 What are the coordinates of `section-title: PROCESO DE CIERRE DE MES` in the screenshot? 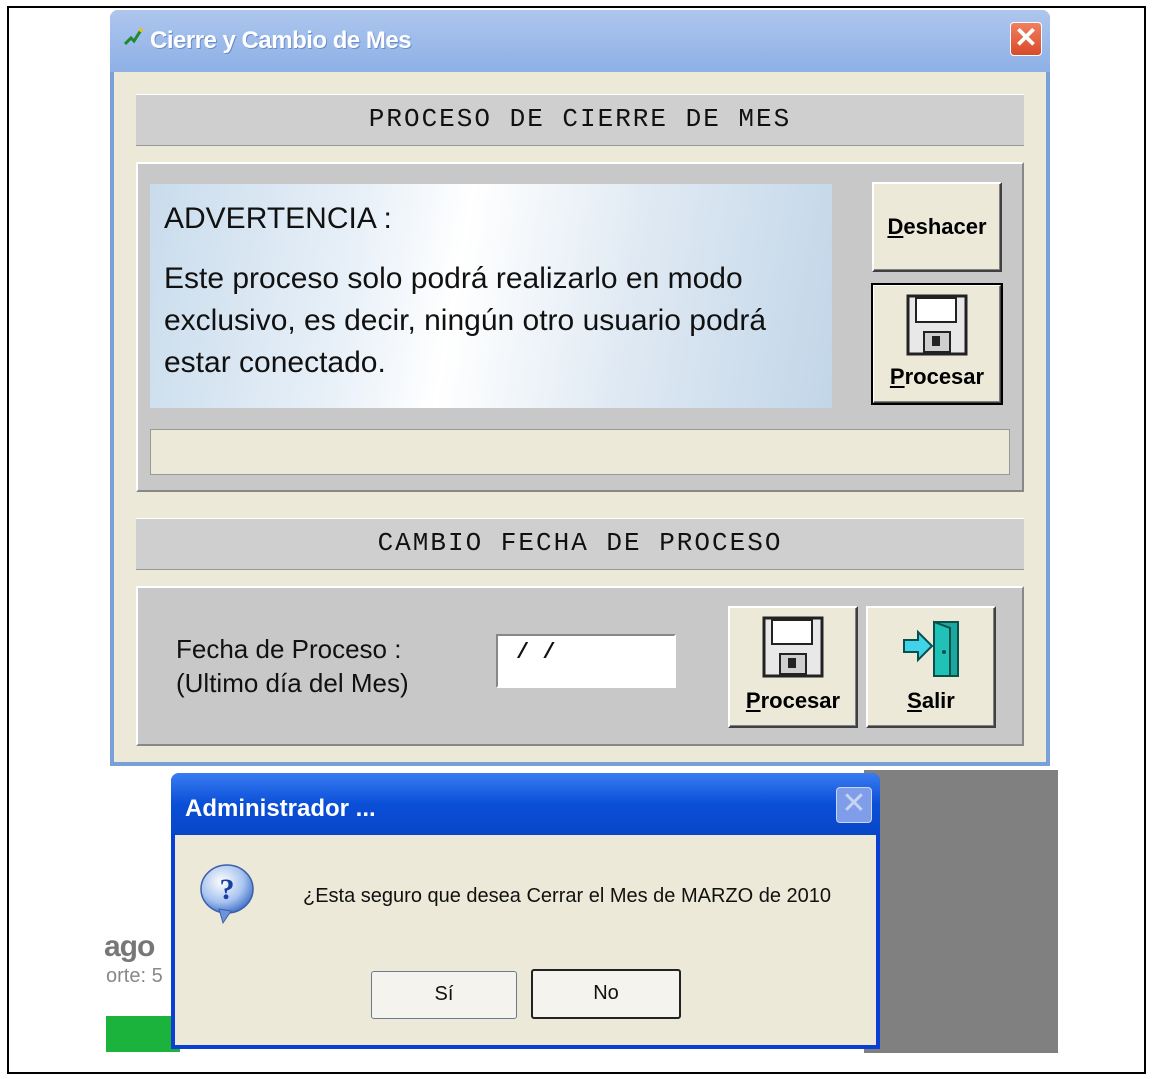 It's located at (580, 119).